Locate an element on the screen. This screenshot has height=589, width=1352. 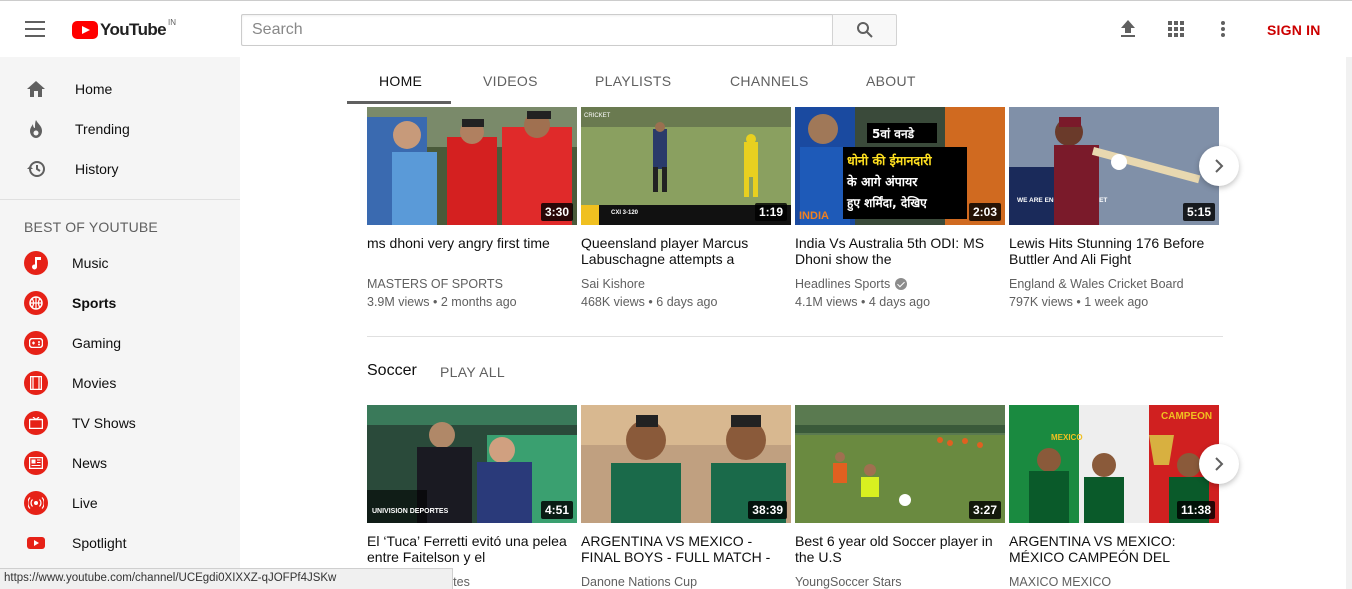
fire-icon is located at coordinates (36, 129).